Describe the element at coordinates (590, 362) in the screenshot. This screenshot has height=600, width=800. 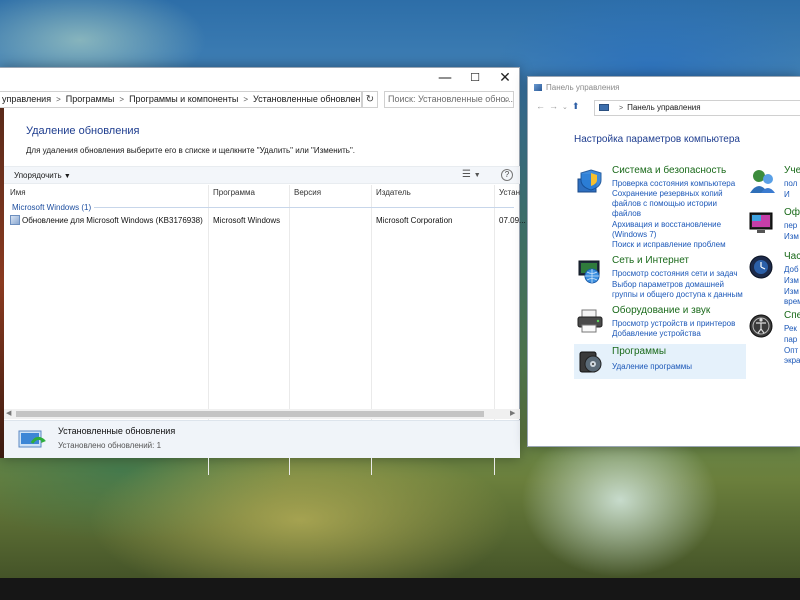
I see `programs-icon` at that location.